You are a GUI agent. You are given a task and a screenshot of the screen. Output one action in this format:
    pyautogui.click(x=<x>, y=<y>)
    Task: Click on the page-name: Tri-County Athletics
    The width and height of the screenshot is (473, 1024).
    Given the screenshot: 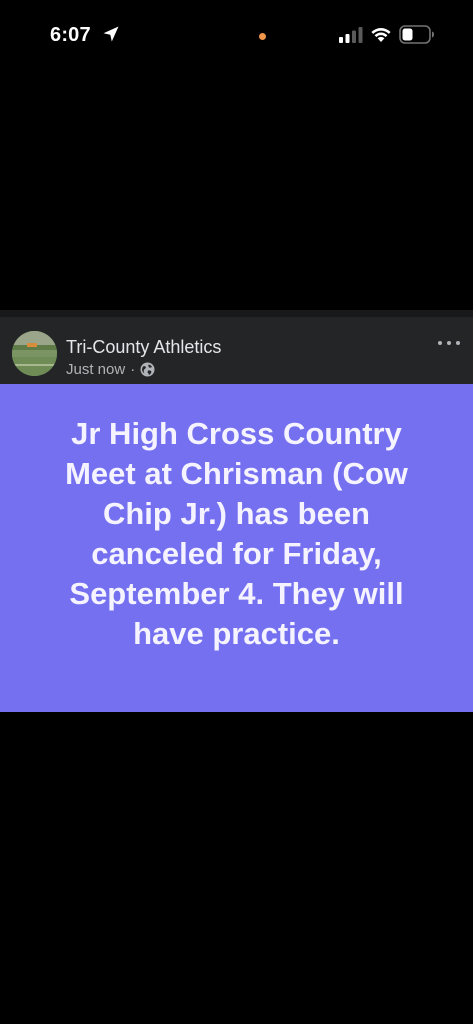 What is the action you would take?
    pyautogui.click(x=143, y=347)
    